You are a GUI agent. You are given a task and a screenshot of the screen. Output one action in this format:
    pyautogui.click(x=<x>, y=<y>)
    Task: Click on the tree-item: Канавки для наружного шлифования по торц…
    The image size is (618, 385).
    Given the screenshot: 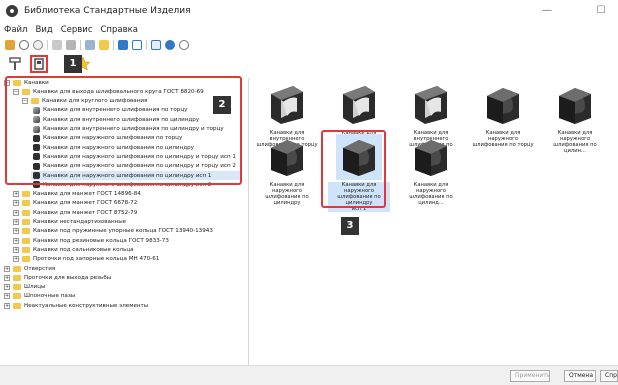 What is the action you would take?
    pyautogui.click(x=106, y=138)
    